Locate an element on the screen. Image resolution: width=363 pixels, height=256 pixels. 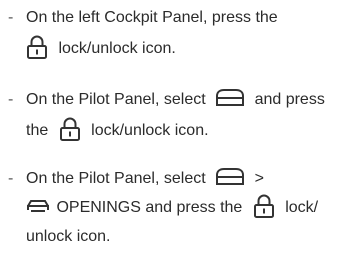
instruction-text: unlock icon. is located at coordinates (68, 236).